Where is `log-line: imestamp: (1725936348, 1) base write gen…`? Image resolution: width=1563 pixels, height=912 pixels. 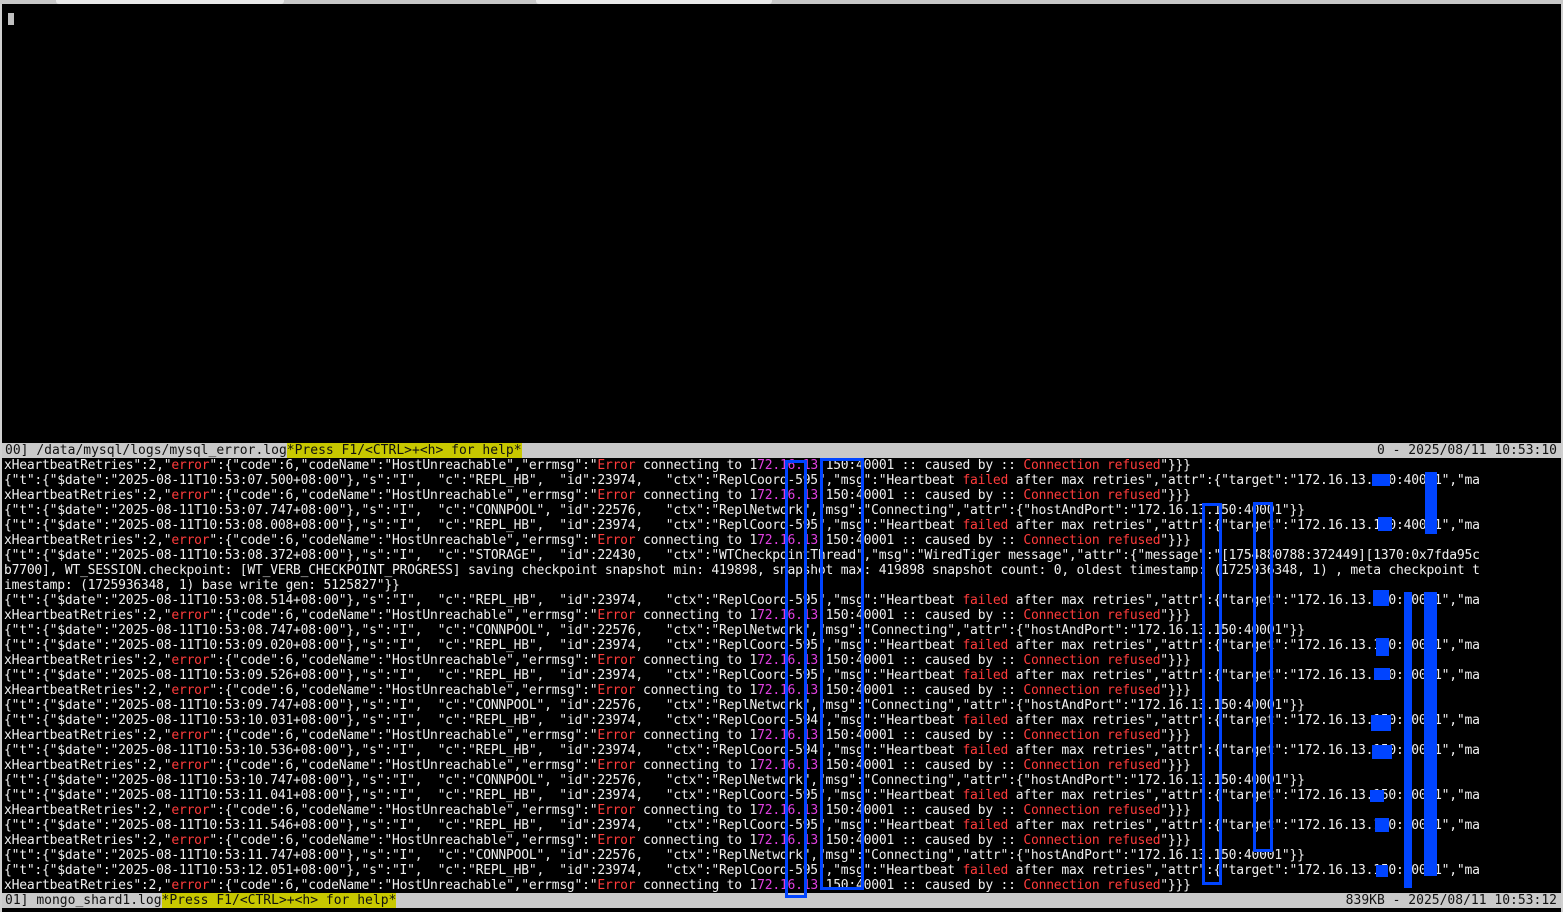
log-line: imestamp: (1725936348, 1) base write gen… is located at coordinates (781, 585).